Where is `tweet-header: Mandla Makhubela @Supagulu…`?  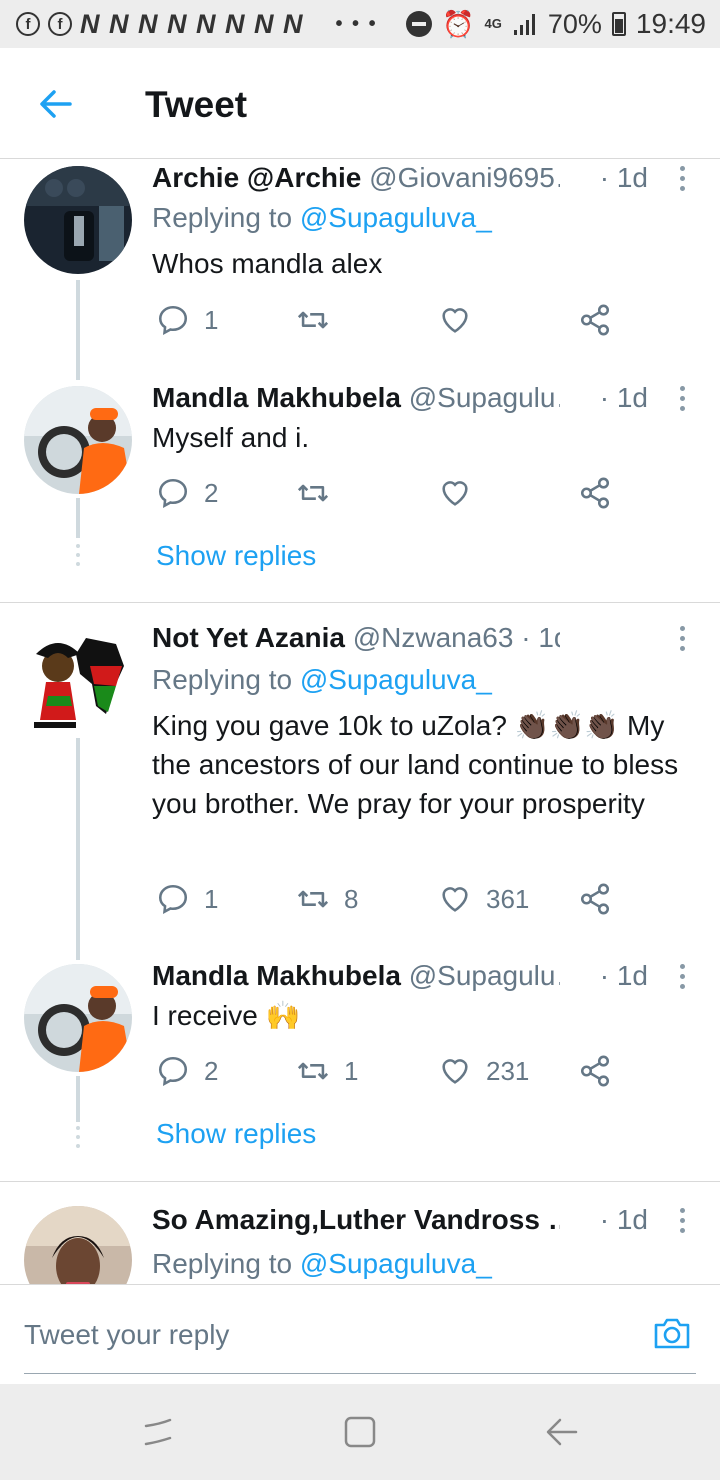 tweet-header: Mandla Makhubela @Supagulu… is located at coordinates (356, 398).